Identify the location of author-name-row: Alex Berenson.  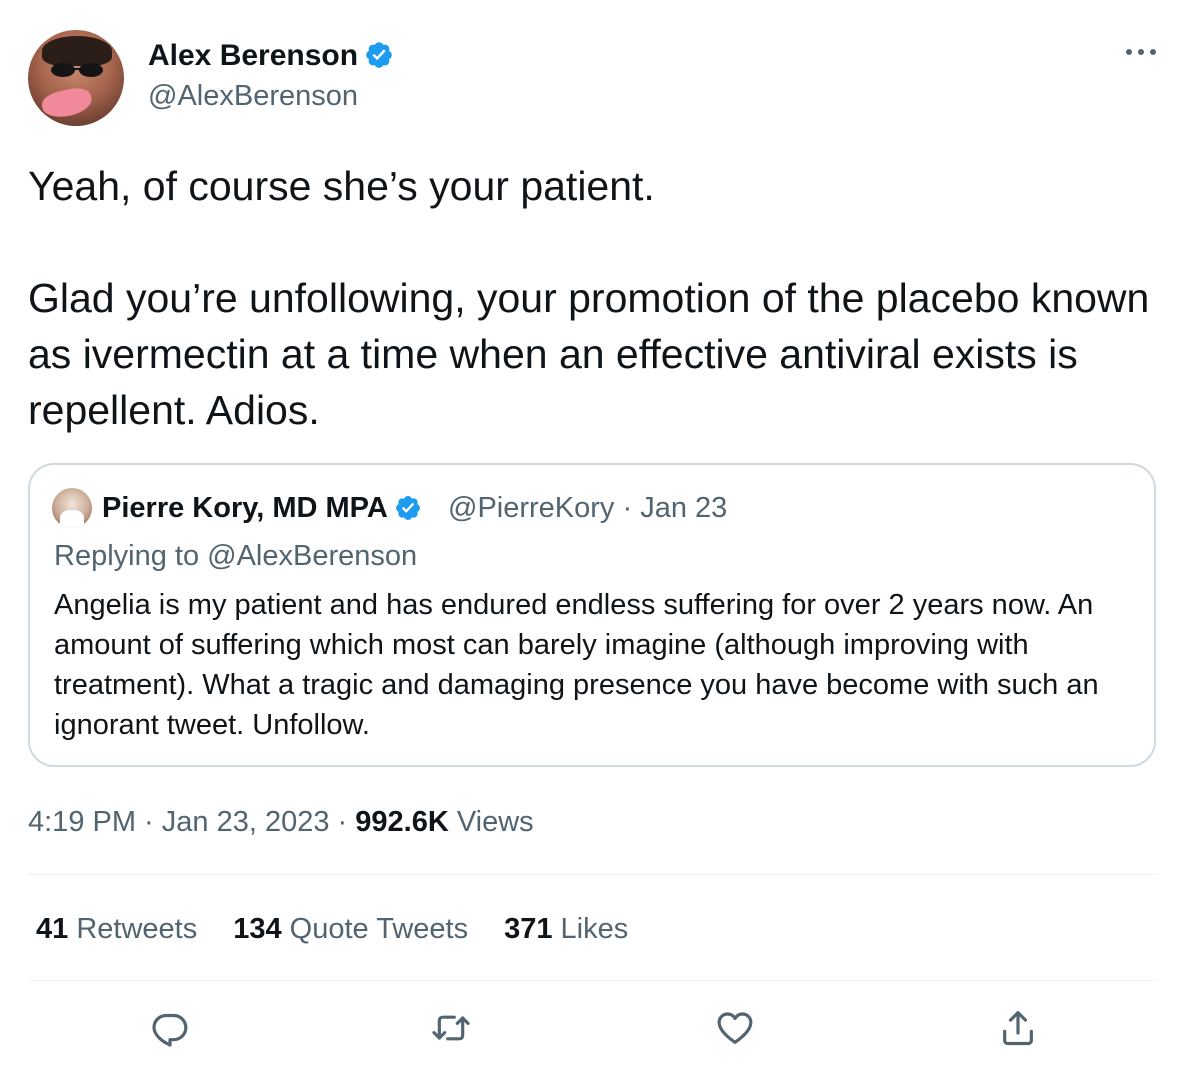
(271, 56).